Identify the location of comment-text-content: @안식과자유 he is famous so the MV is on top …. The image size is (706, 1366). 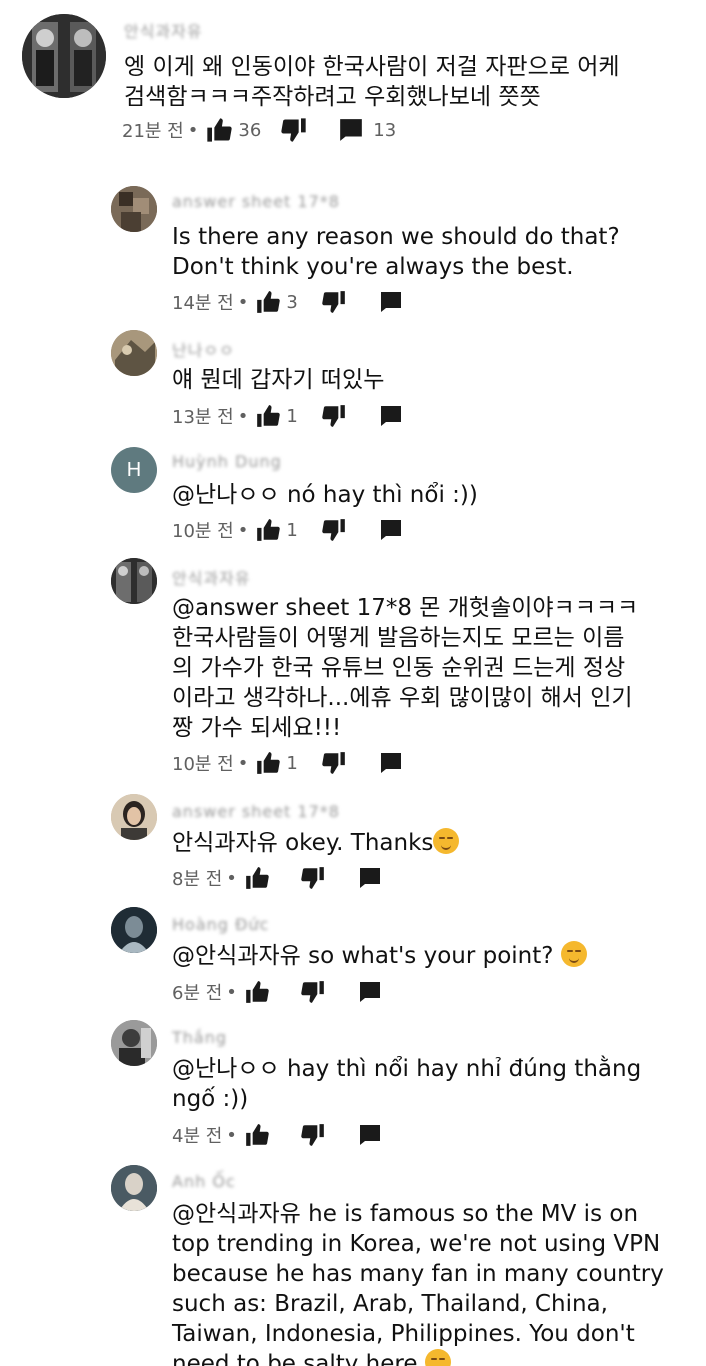
(418, 1283).